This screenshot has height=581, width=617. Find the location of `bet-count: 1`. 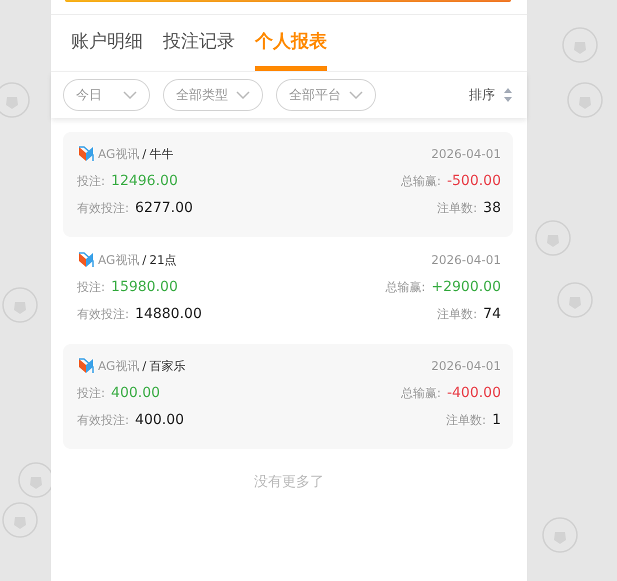

bet-count: 1 is located at coordinates (496, 420).